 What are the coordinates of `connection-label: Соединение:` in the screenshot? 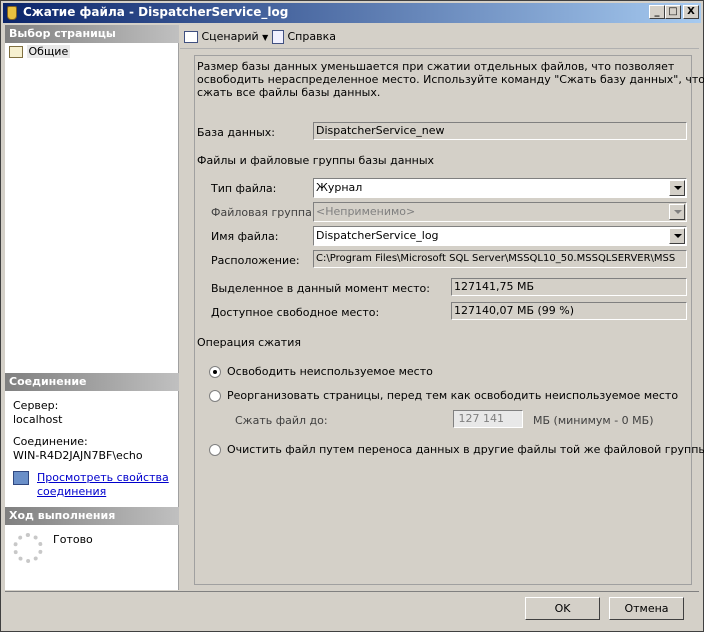 It's located at (50, 441).